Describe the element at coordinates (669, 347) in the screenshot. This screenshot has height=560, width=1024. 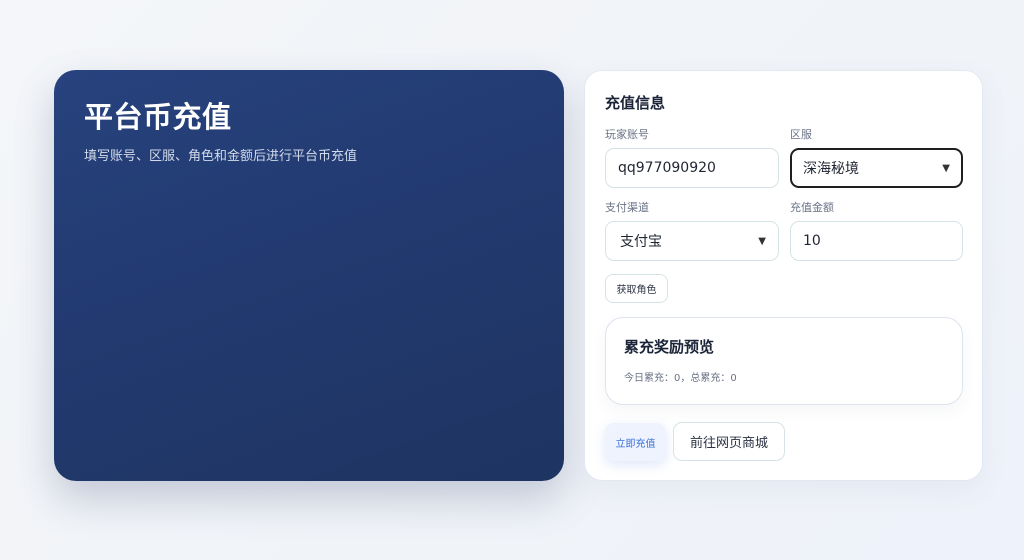
I see `reward-title: 累充奖励预览` at that location.